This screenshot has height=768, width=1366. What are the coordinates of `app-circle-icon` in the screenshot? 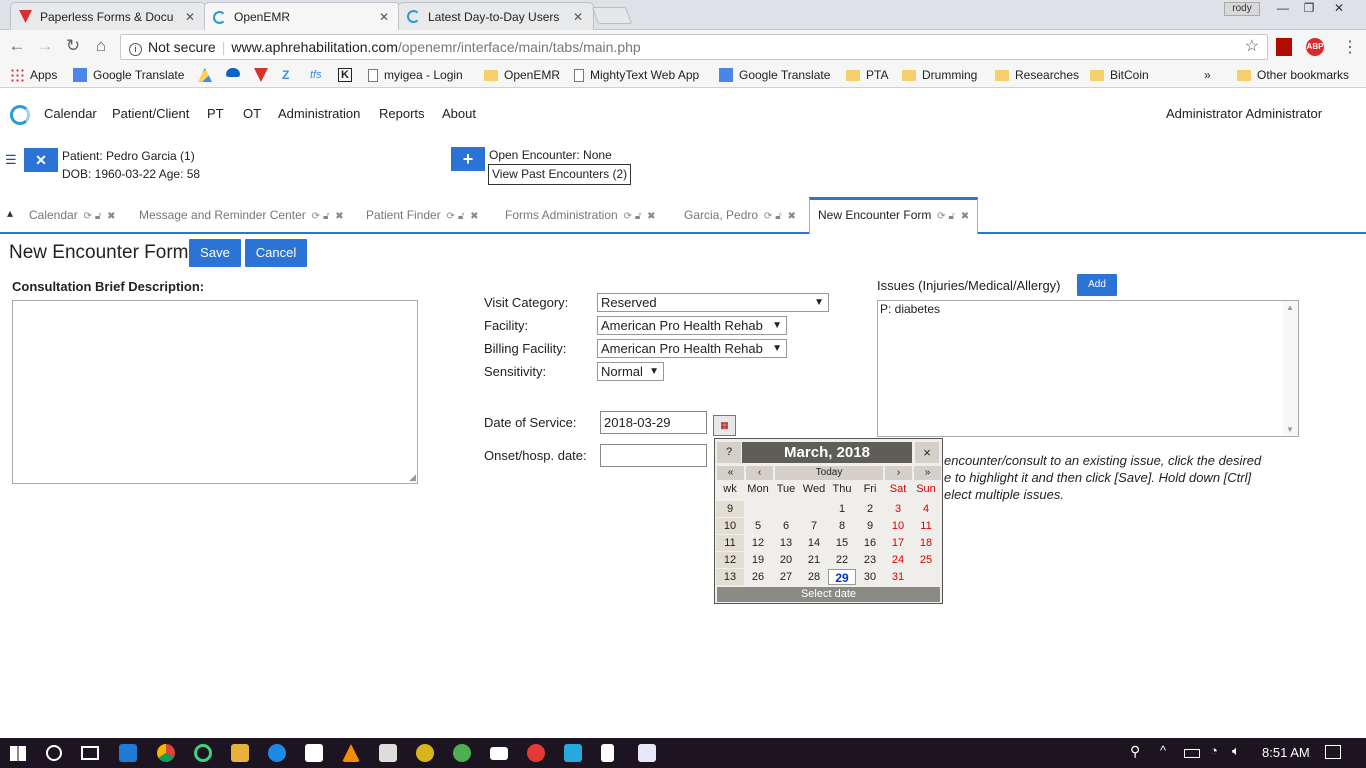 It's located at (203, 753).